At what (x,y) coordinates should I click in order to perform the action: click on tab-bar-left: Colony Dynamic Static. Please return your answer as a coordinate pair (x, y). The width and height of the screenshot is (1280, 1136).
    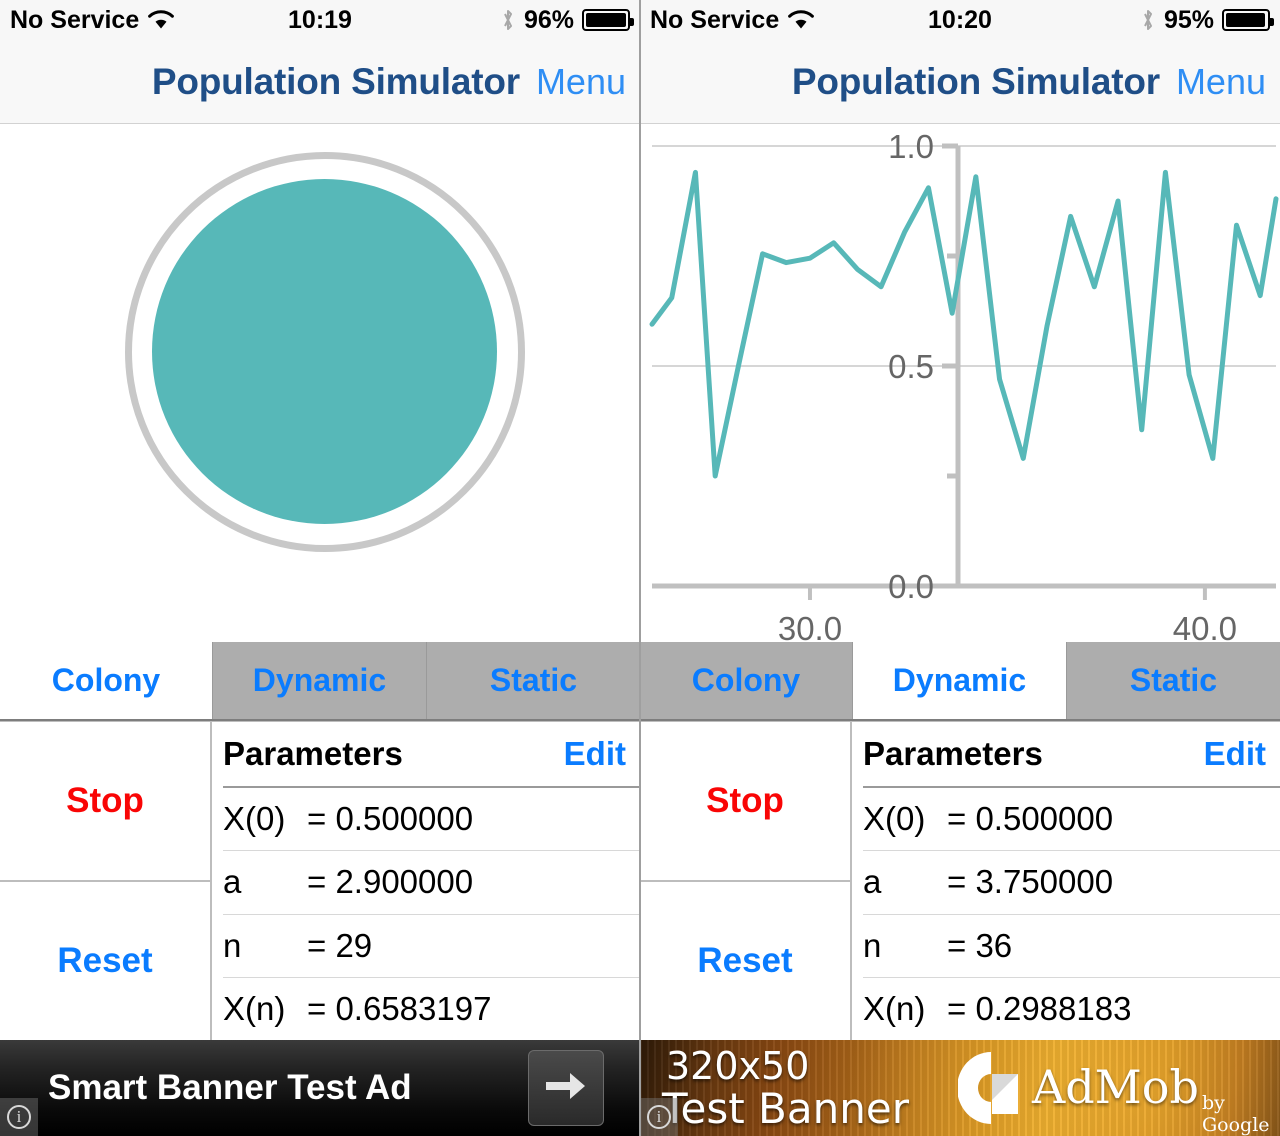
    Looking at the image, I should click on (320, 681).